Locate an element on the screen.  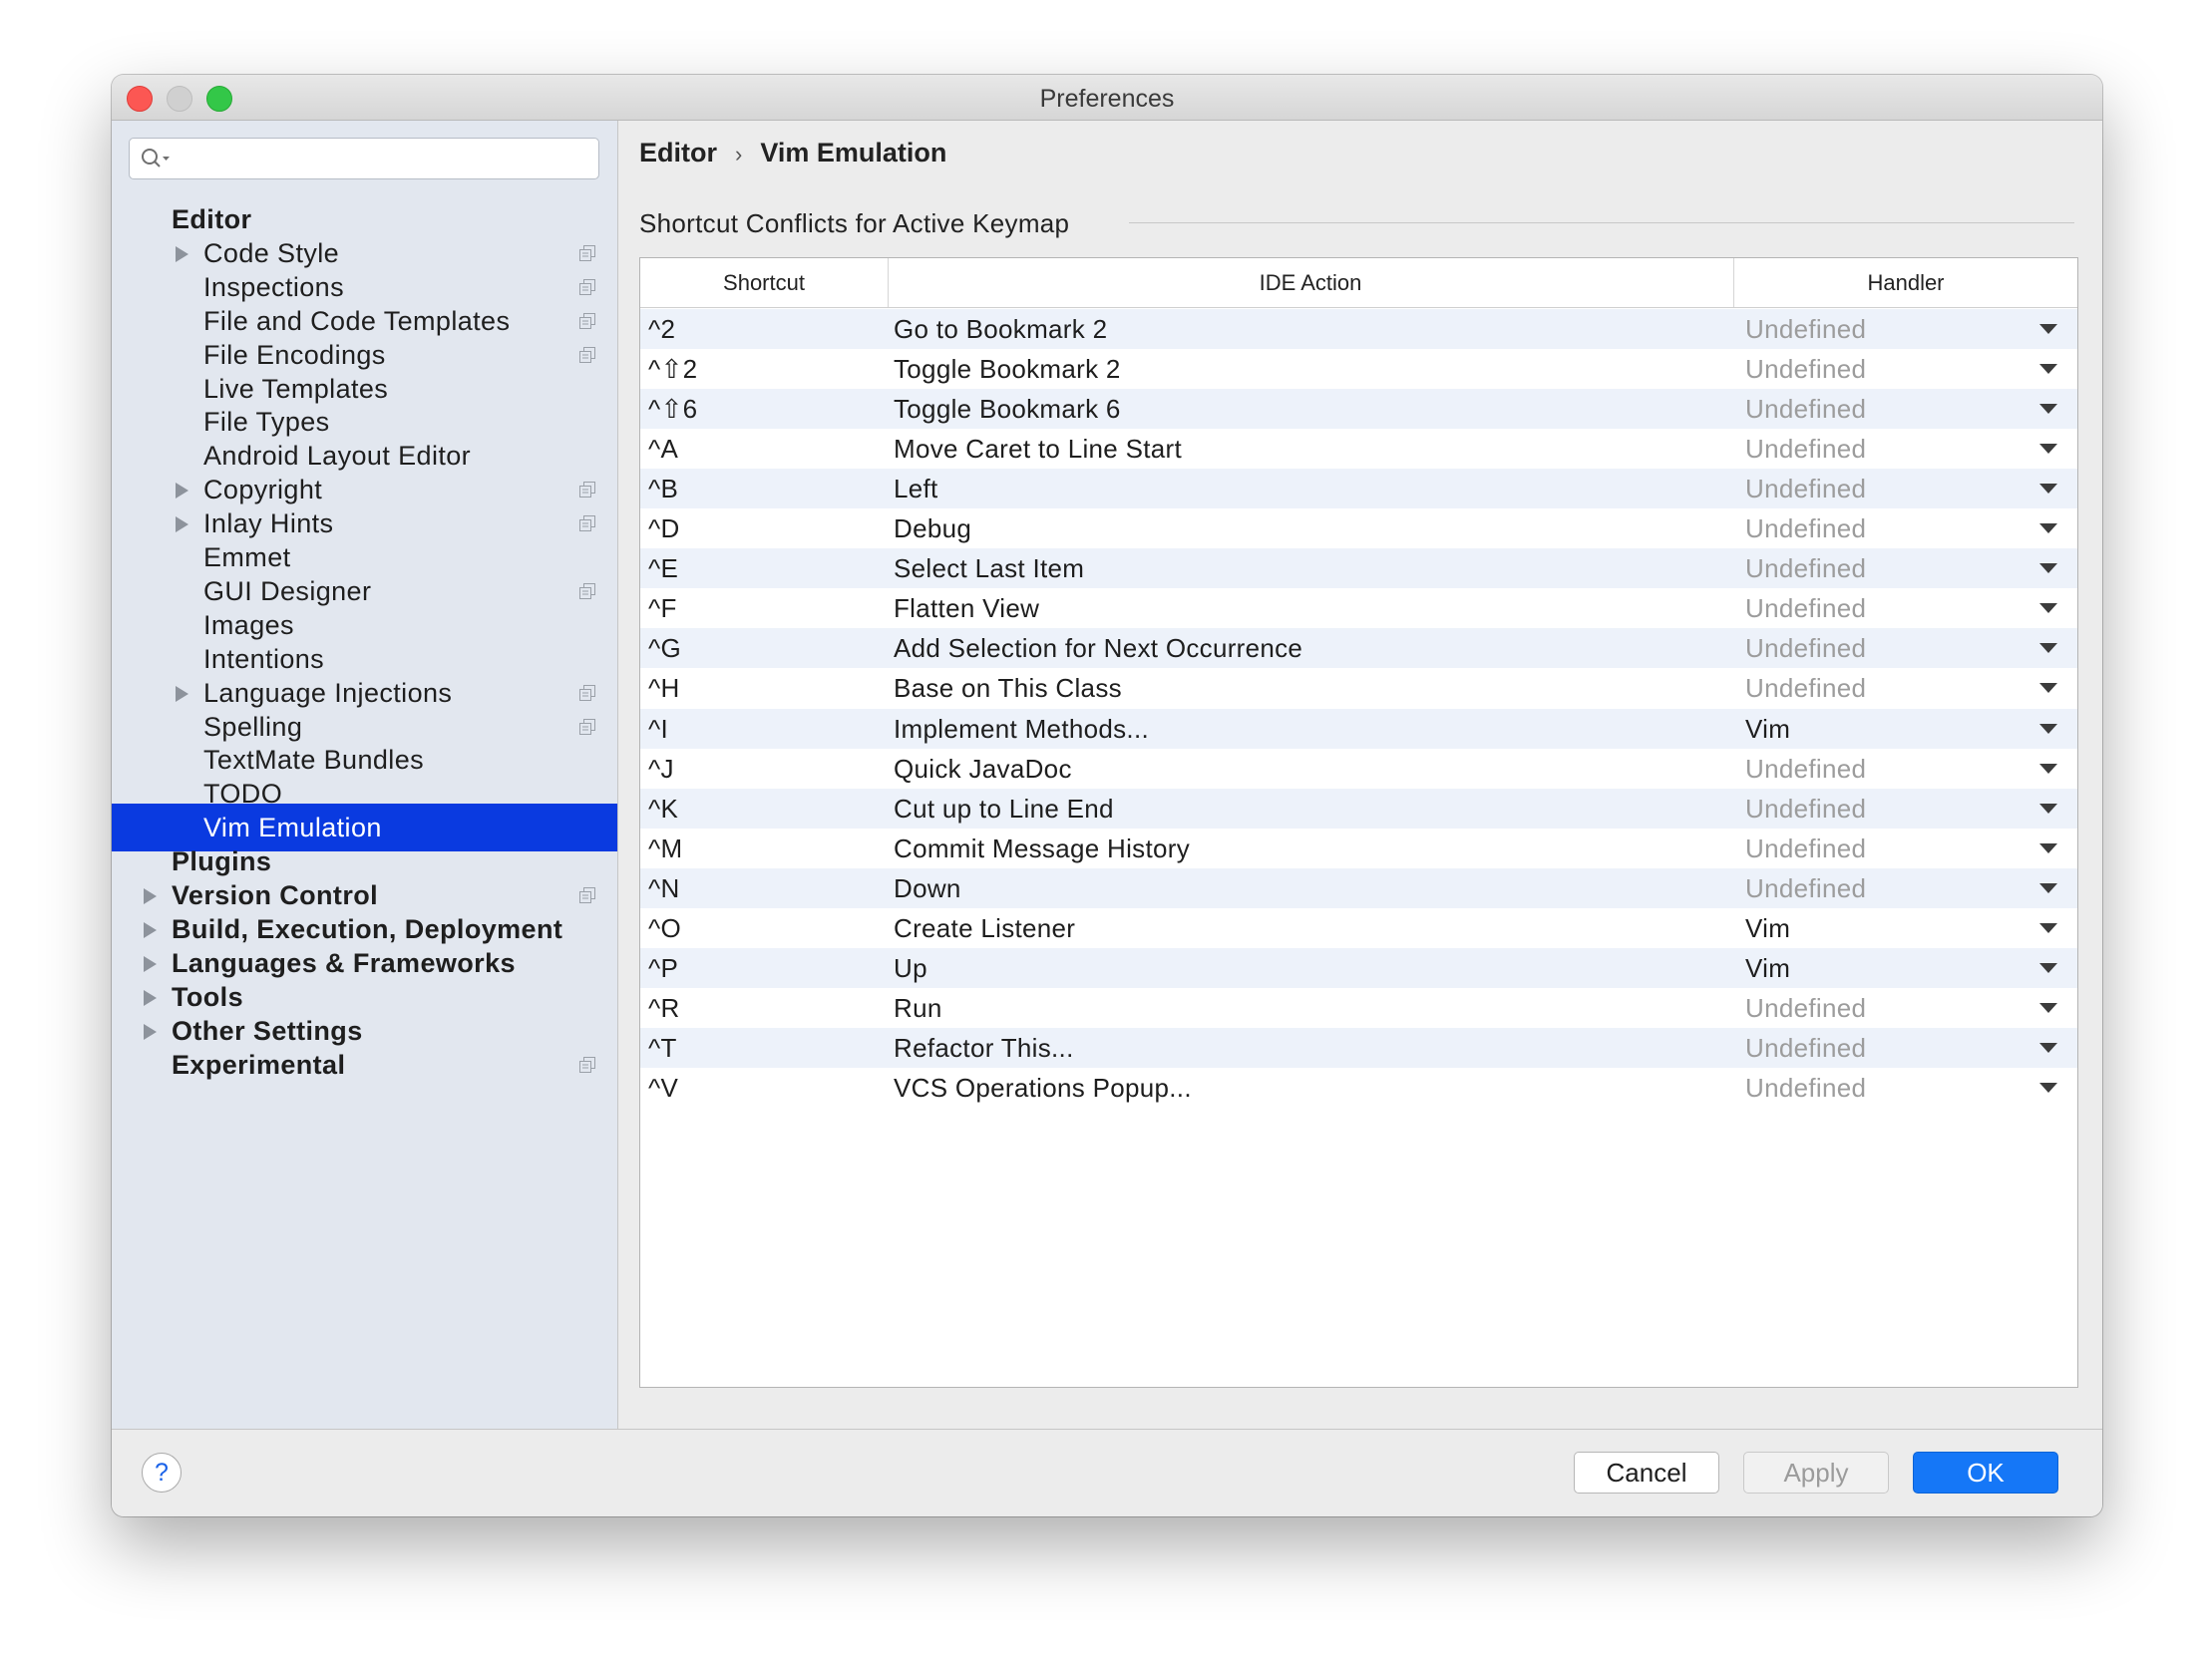
sidebar-item: Experimental is located at coordinates (364, 1065).